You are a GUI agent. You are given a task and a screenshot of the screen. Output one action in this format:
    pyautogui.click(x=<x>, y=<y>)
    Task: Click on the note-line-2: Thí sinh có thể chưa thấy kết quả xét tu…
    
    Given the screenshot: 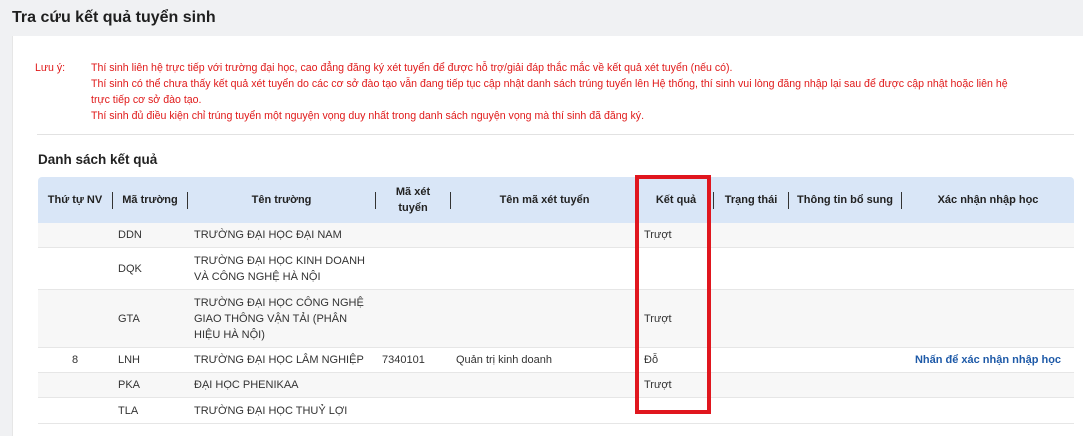 What is the action you would take?
    pyautogui.click(x=549, y=84)
    